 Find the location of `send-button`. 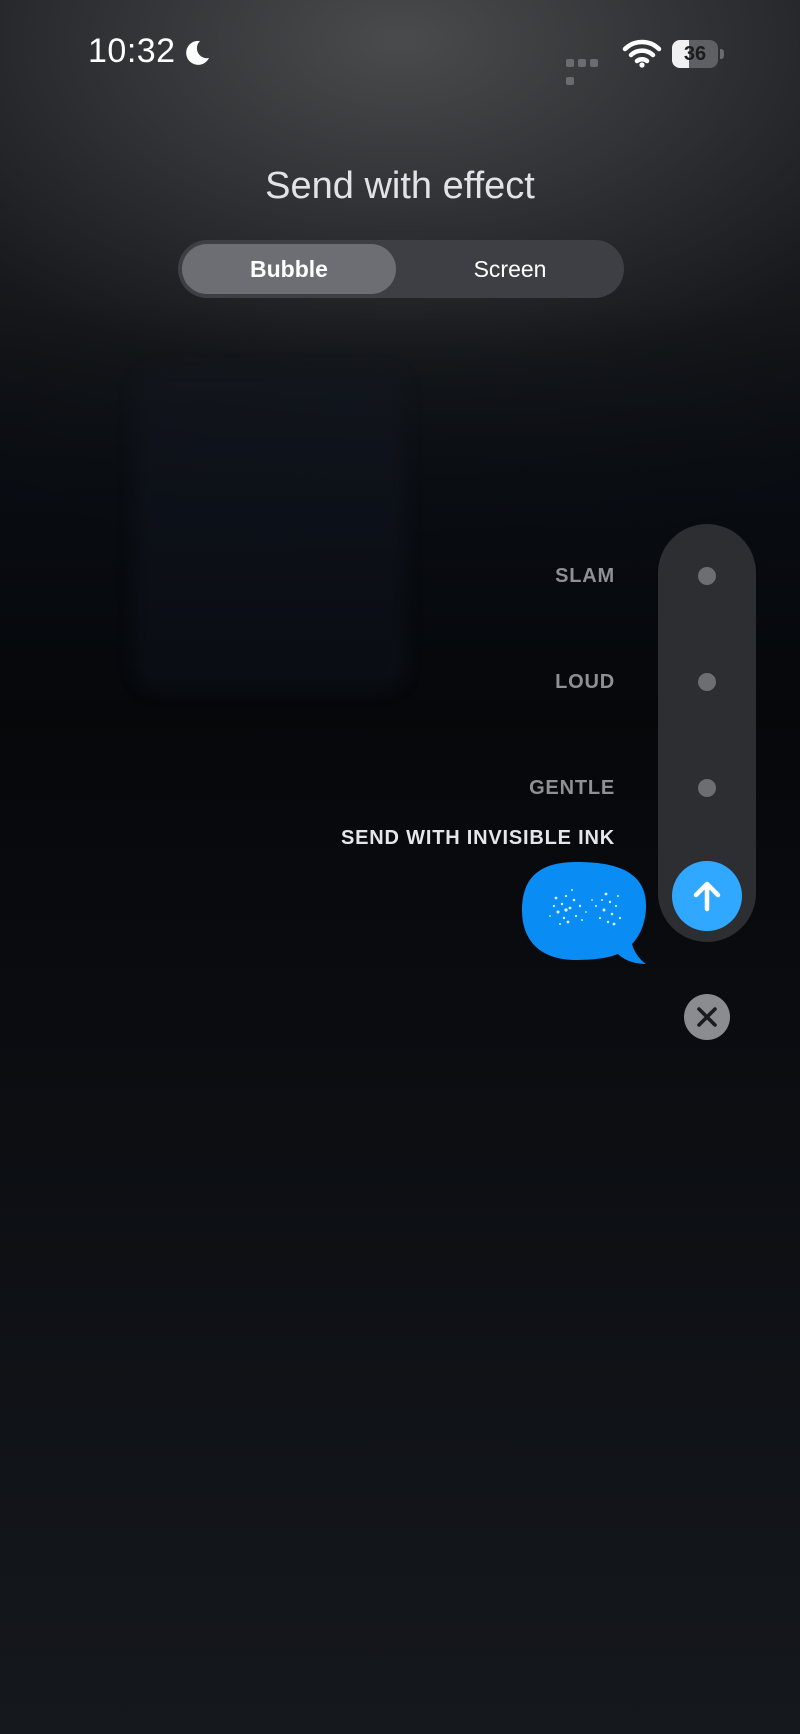

send-button is located at coordinates (707, 896).